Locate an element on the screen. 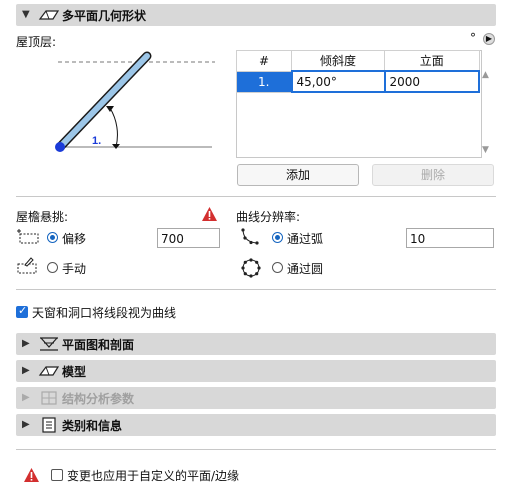 The image size is (512, 492). roof-multiplane-icon is located at coordinates (49, 15).